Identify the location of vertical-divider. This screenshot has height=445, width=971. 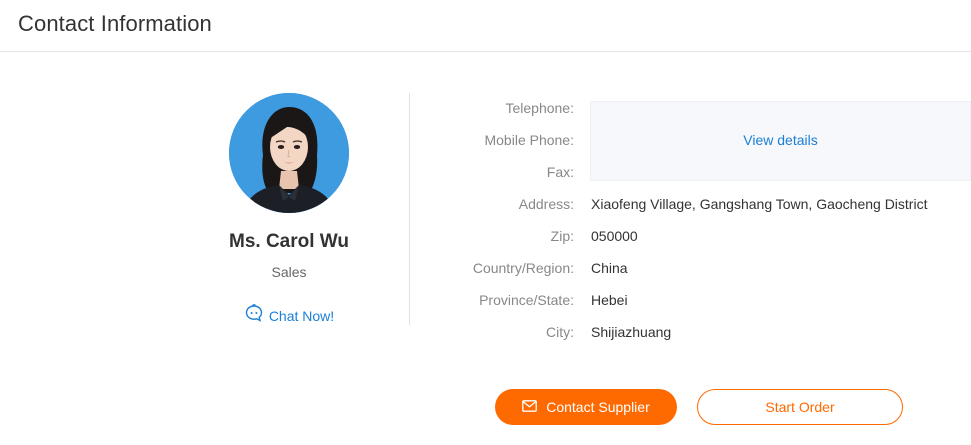
(409, 209).